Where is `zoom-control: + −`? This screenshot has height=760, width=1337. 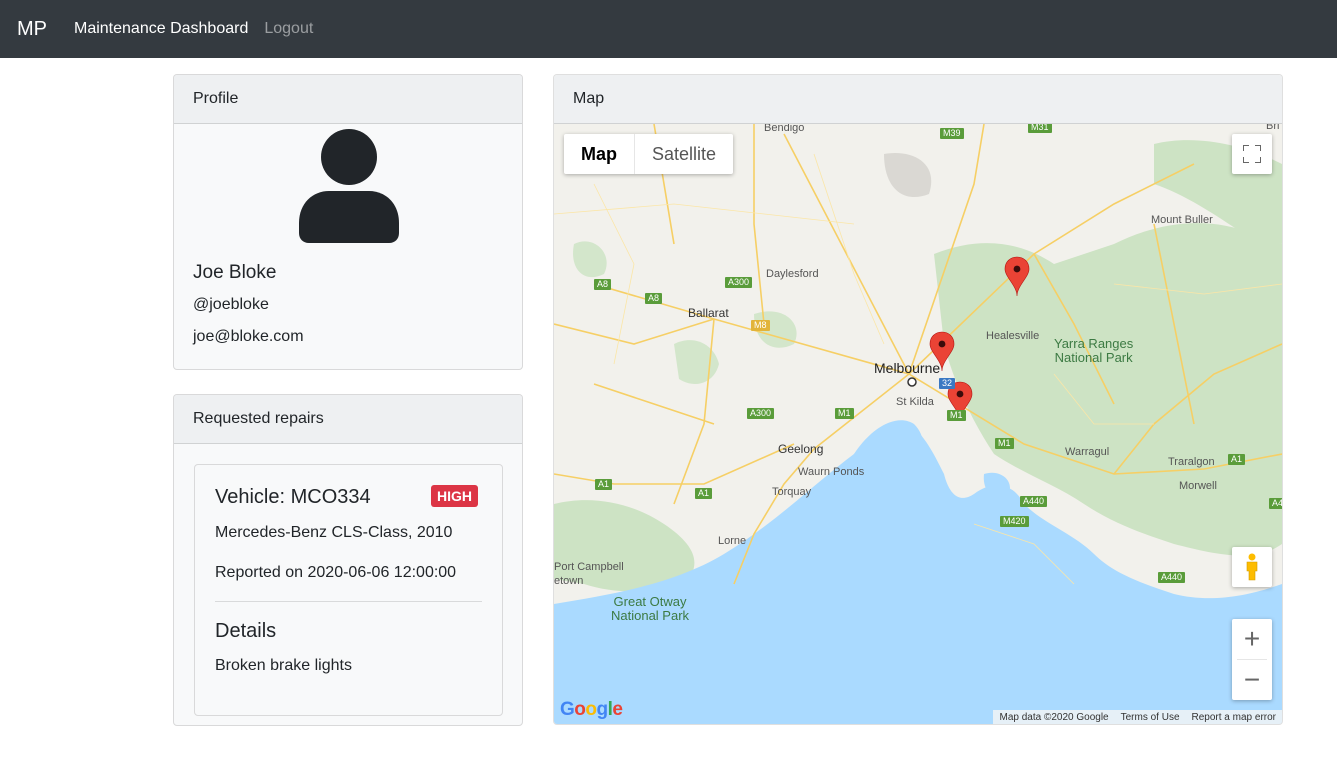 zoom-control: + − is located at coordinates (1252, 659).